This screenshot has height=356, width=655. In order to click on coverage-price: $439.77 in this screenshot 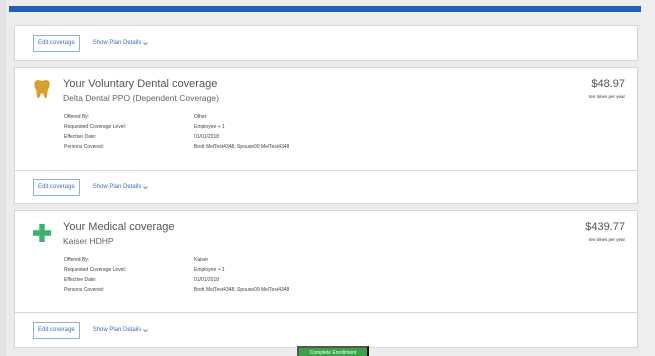, I will do `click(605, 227)`.